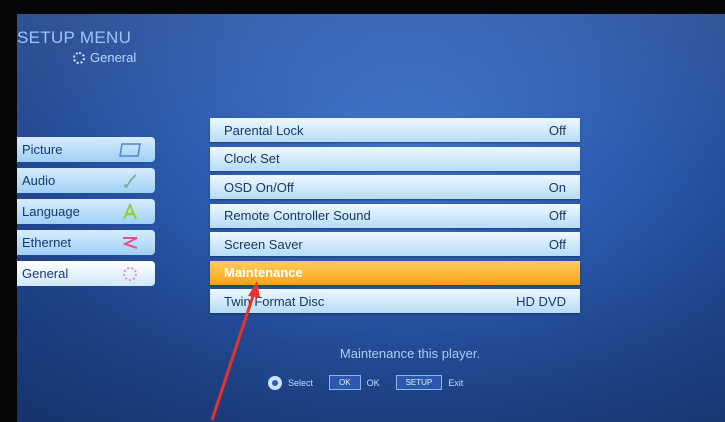  I want to click on page-title: SETUP MENU, so click(74, 37).